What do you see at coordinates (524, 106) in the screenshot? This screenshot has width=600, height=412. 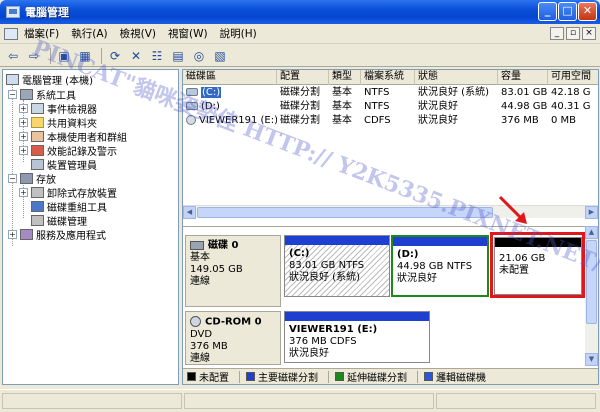 I see `capacity-cell: 44.98 GB` at bounding box center [524, 106].